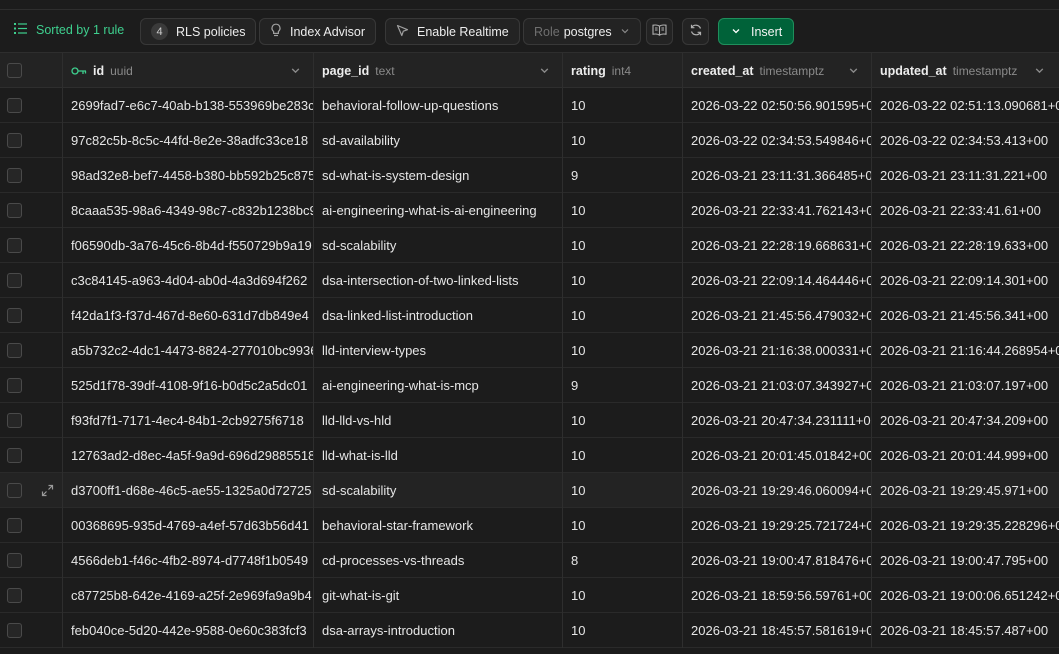  What do you see at coordinates (188, 315) in the screenshot?
I see `id-cell: f42da1f3-f37d-467d-8e60-631d7db849e4` at bounding box center [188, 315].